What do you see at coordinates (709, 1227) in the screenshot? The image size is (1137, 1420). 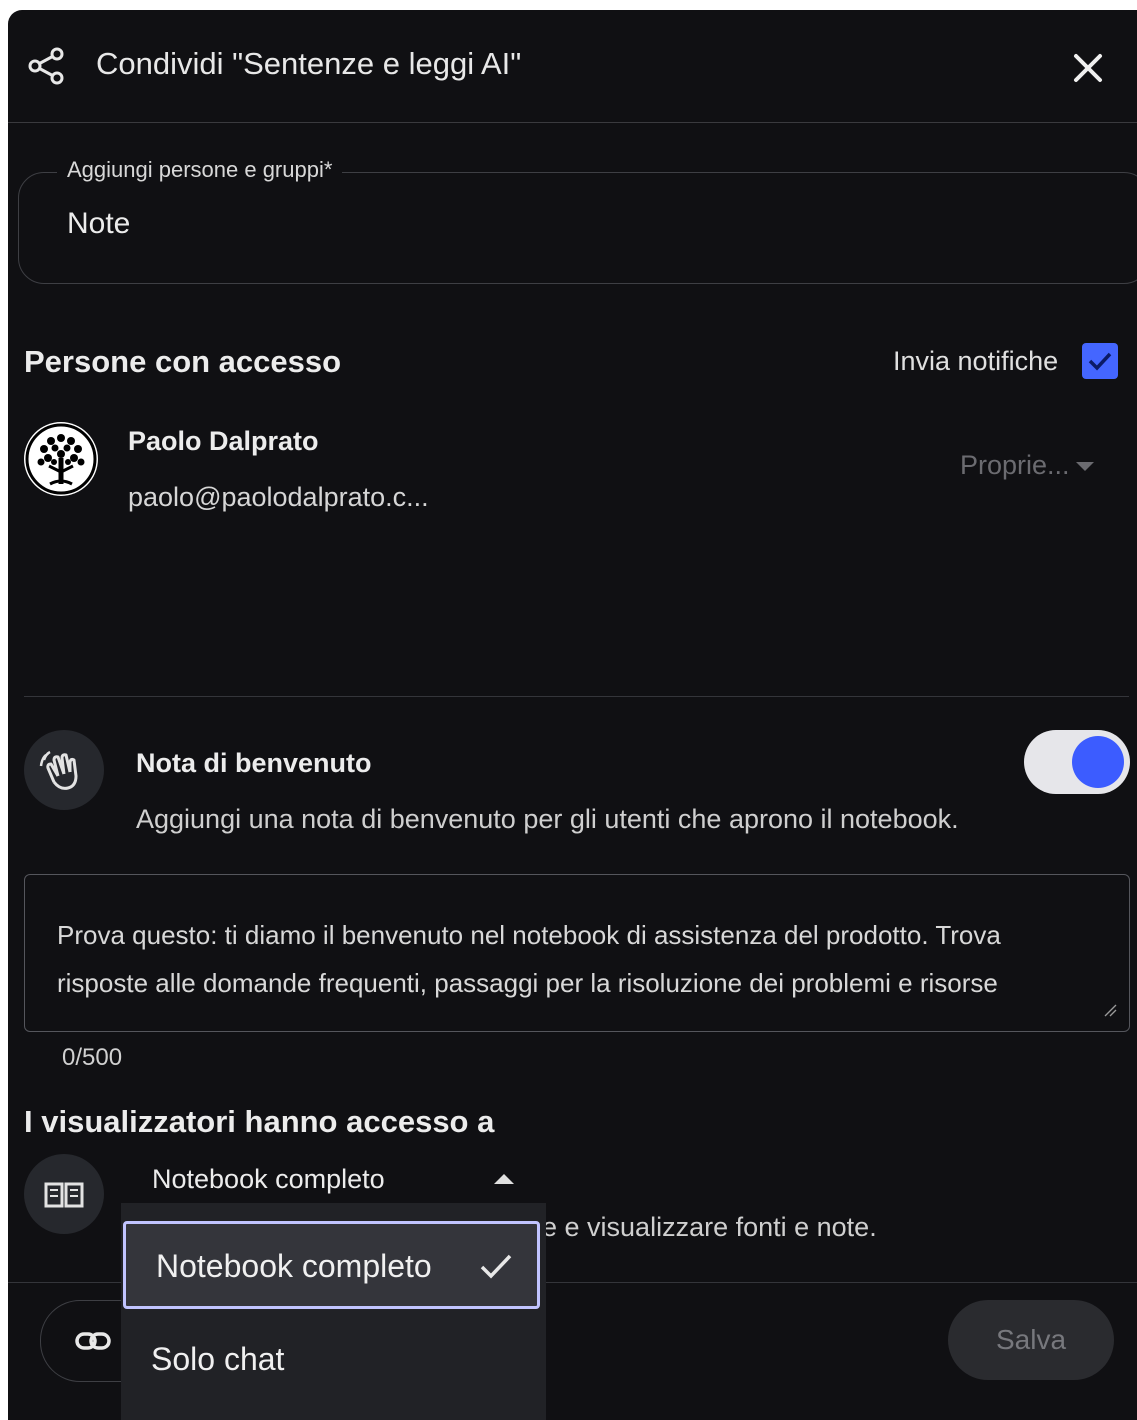 I see `viewer-access-description: e e visualizzare fonti e note.` at bounding box center [709, 1227].